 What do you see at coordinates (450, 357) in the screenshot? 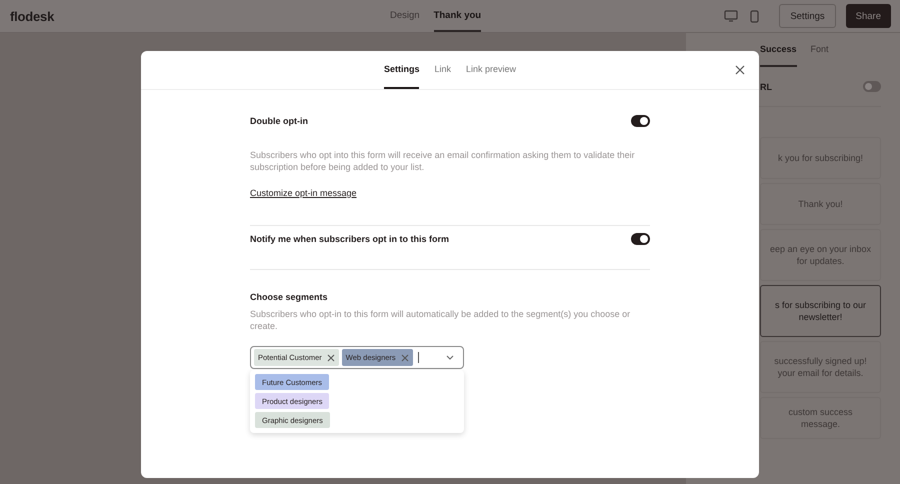
I see `chevron-down-icon` at bounding box center [450, 357].